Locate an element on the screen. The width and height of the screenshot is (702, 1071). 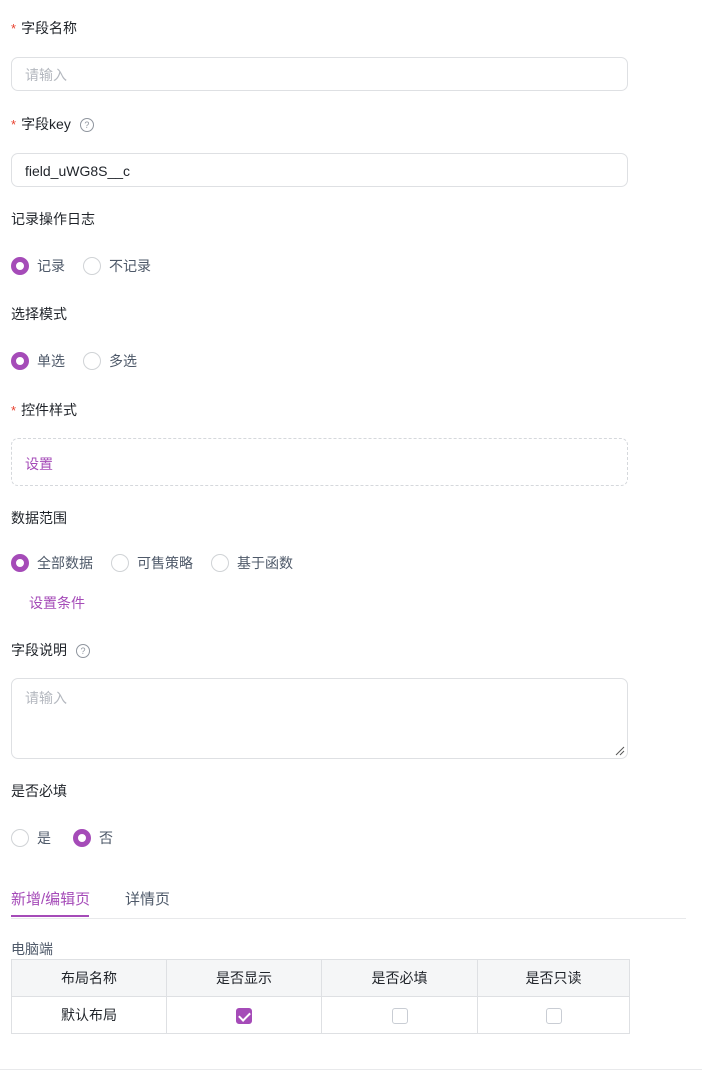
checkbox-readonly is located at coordinates (553, 1015).